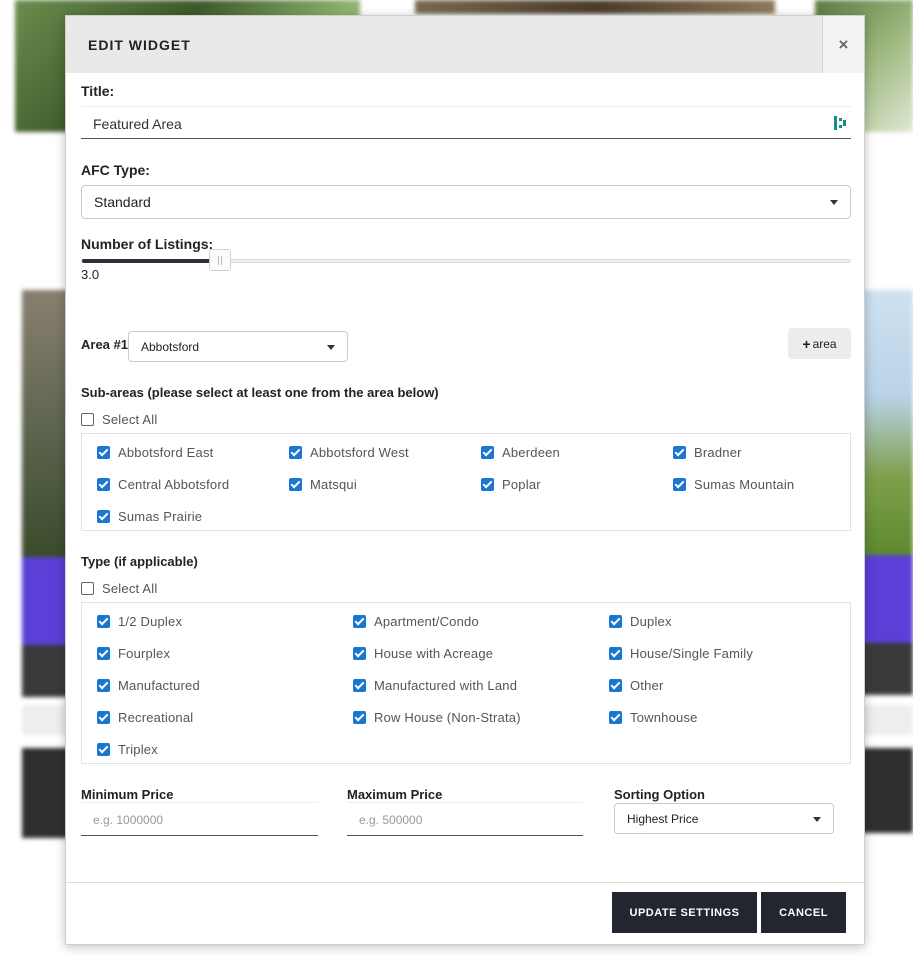 The height and width of the screenshot is (956, 913). I want to click on type-item: Duplex, so click(640, 621).